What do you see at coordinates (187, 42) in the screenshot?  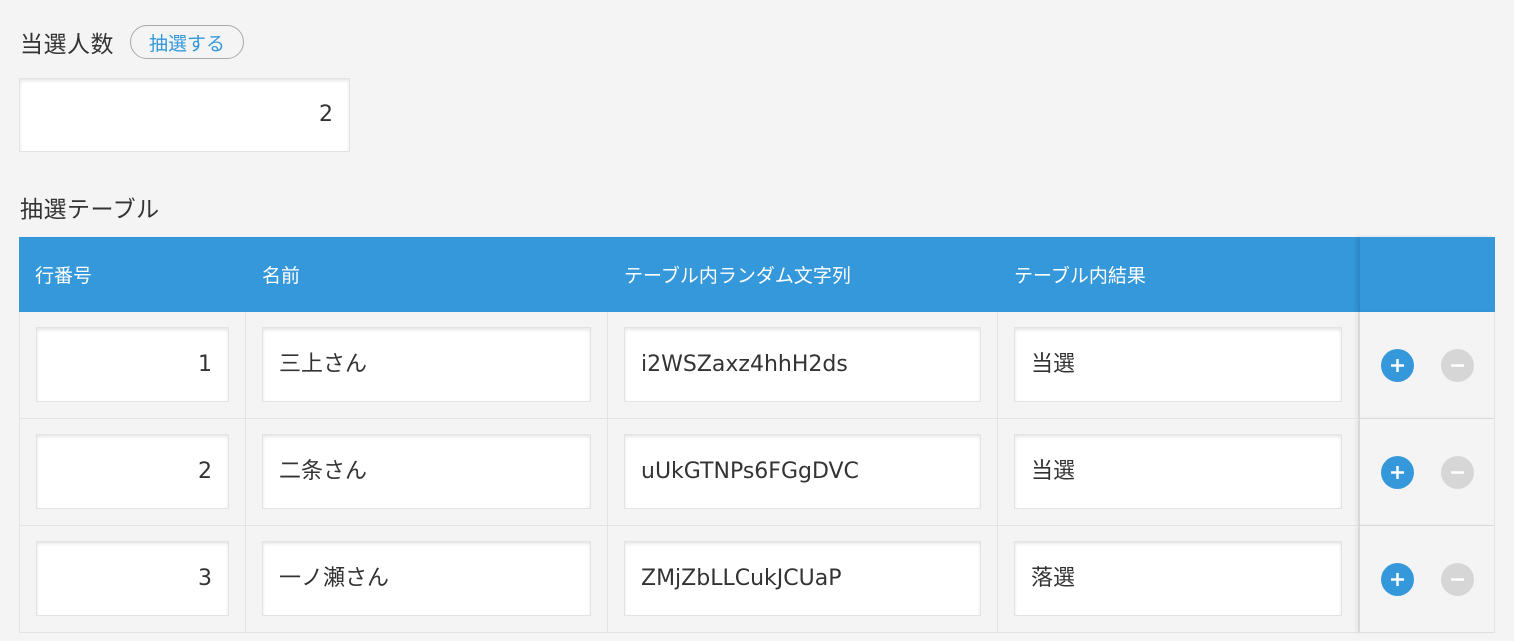 I see `draw-lottery-button: 抽選する` at bounding box center [187, 42].